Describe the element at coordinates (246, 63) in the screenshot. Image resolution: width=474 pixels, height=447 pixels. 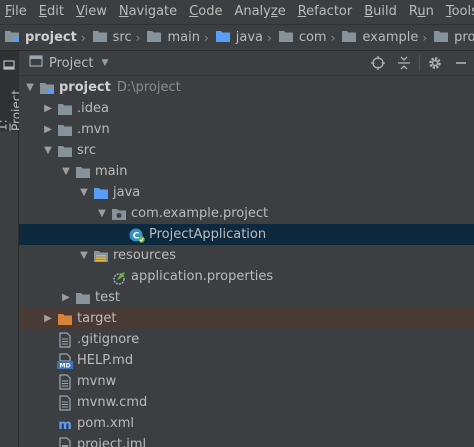
I see `project-tool-window-header: Project ▼` at that location.